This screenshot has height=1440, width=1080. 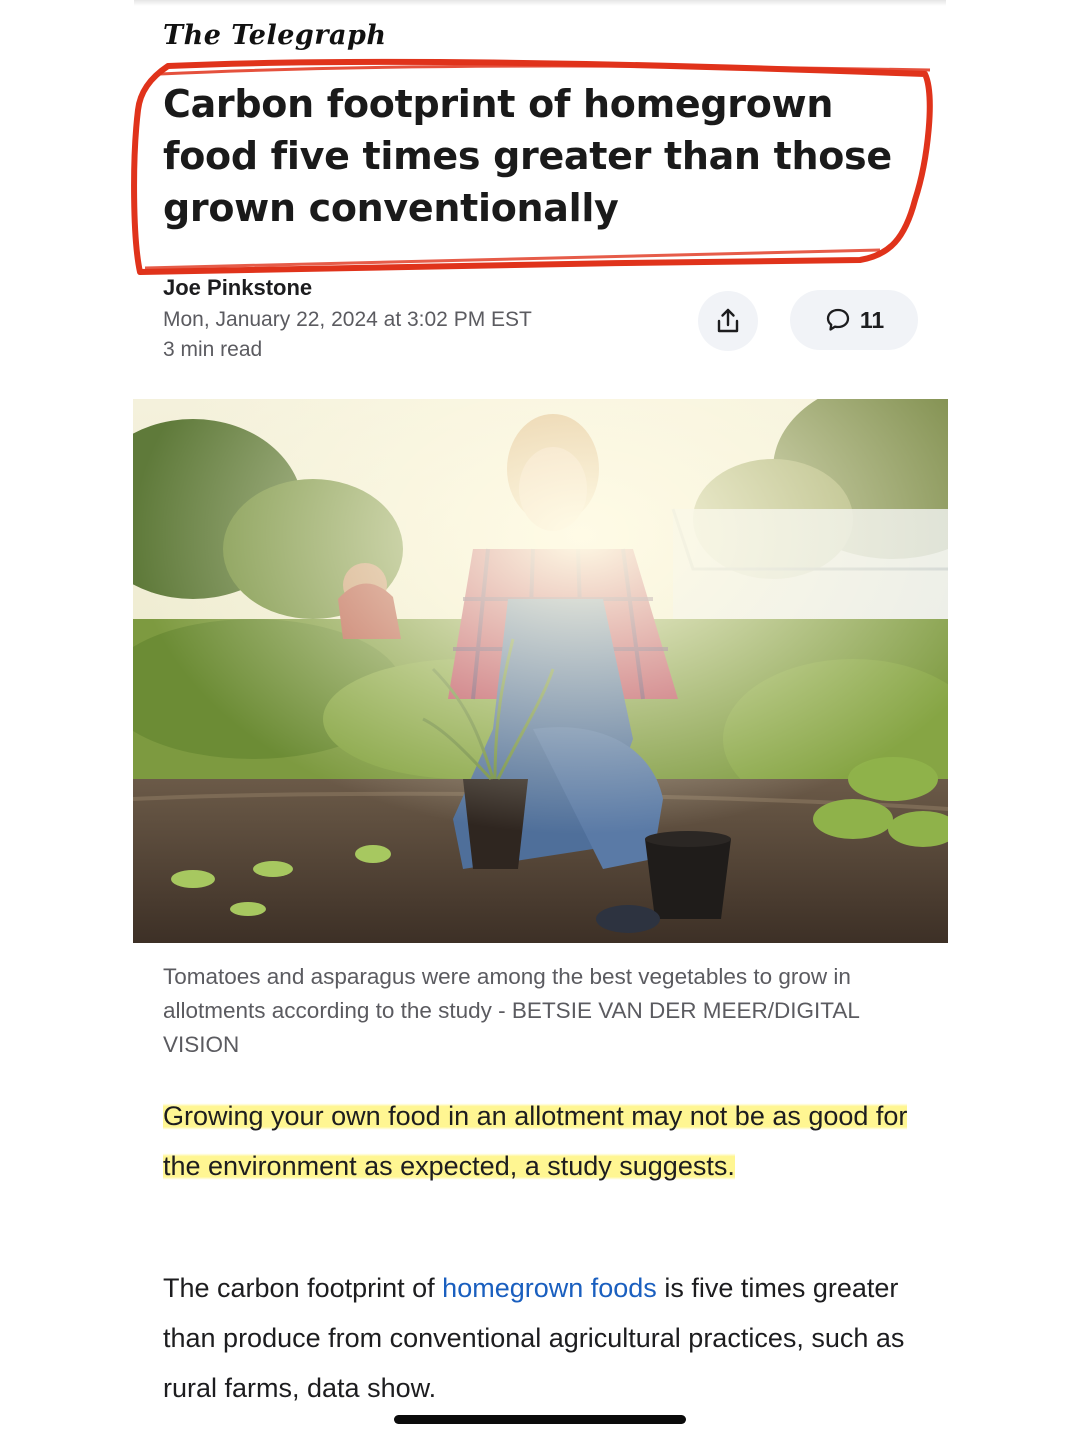 What do you see at coordinates (540, 1419) in the screenshot?
I see `home-indicator-bar` at bounding box center [540, 1419].